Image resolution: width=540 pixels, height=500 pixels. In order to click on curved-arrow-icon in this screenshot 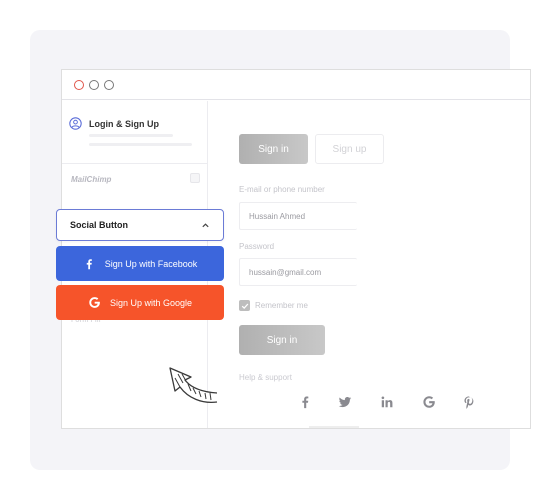, I will do `click(193, 385)`.